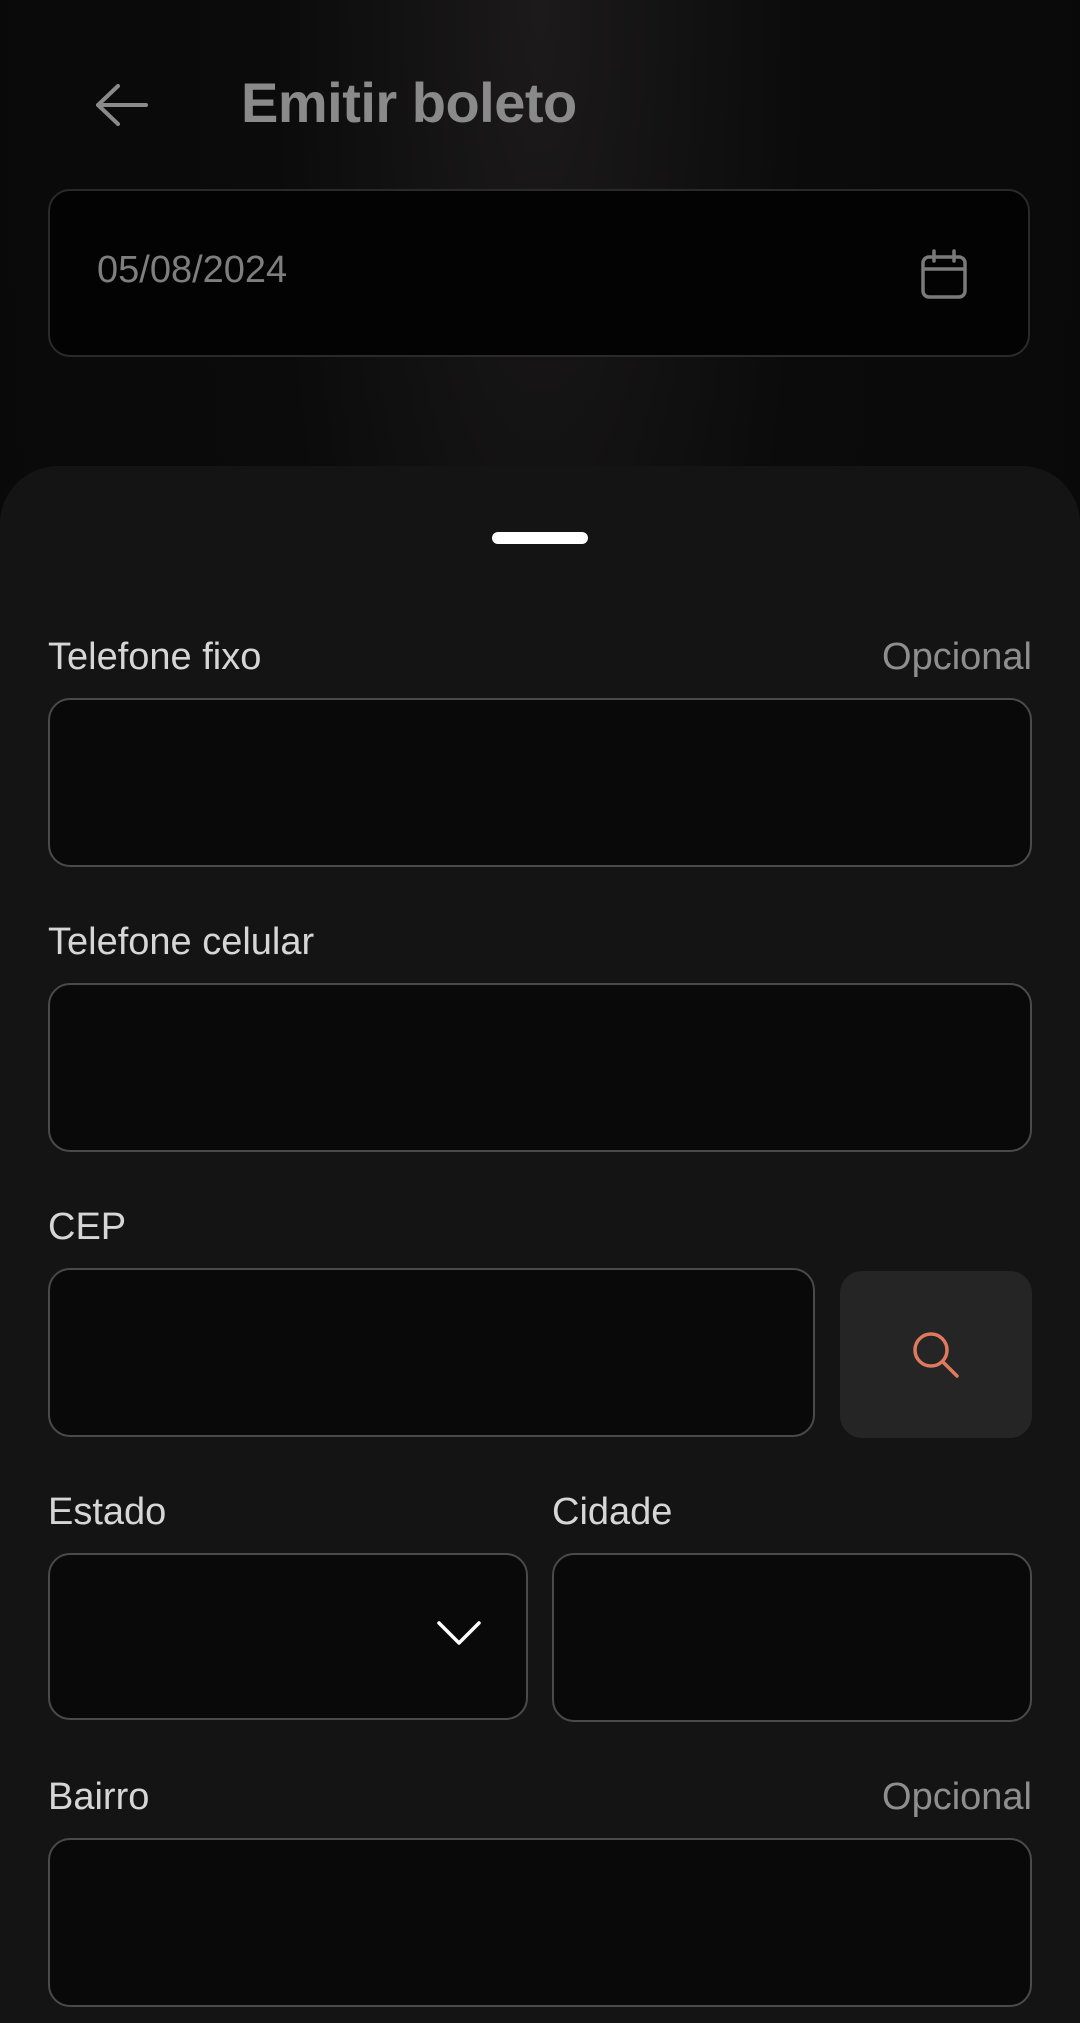 This screenshot has width=1080, height=2023. I want to click on telefone-fixo-label: Telefone fixo, so click(155, 657).